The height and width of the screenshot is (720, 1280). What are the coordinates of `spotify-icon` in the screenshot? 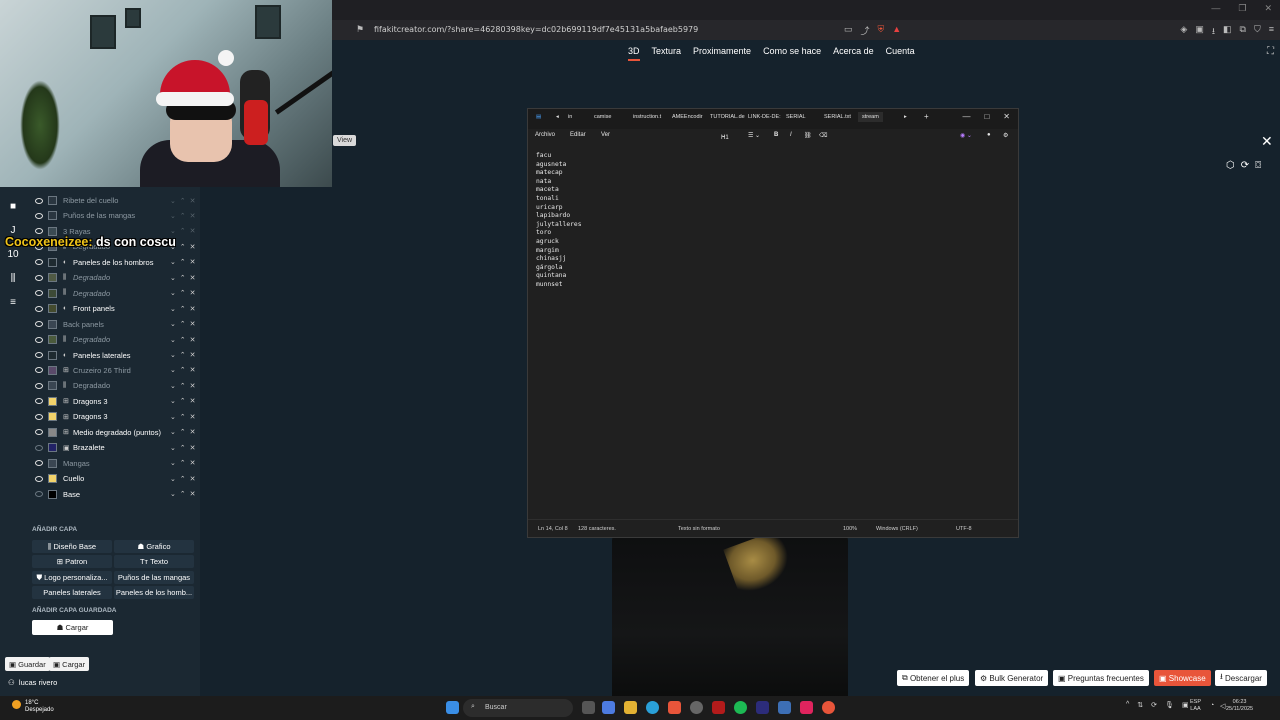 It's located at (740, 707).